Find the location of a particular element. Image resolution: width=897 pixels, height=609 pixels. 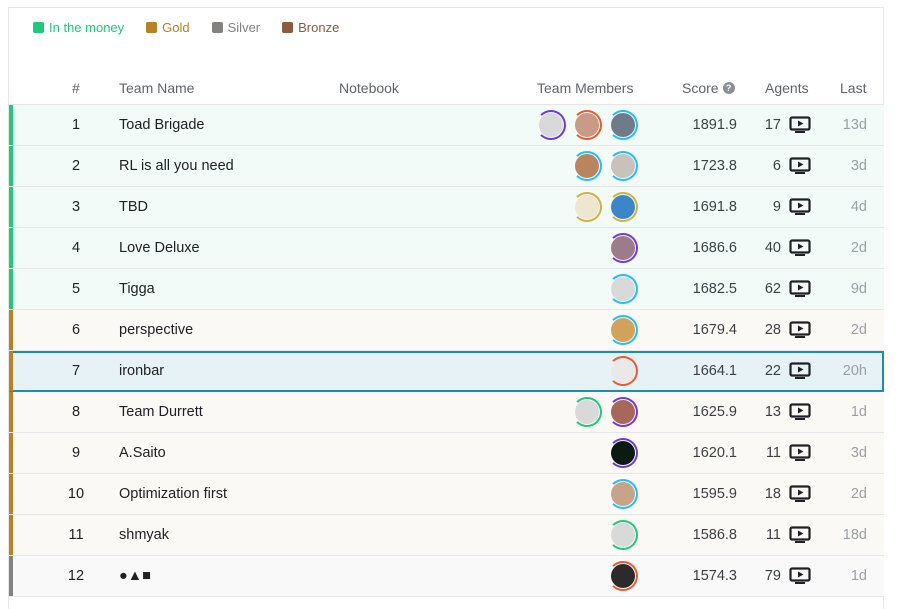

column-score: Score? is located at coordinates (708, 88).